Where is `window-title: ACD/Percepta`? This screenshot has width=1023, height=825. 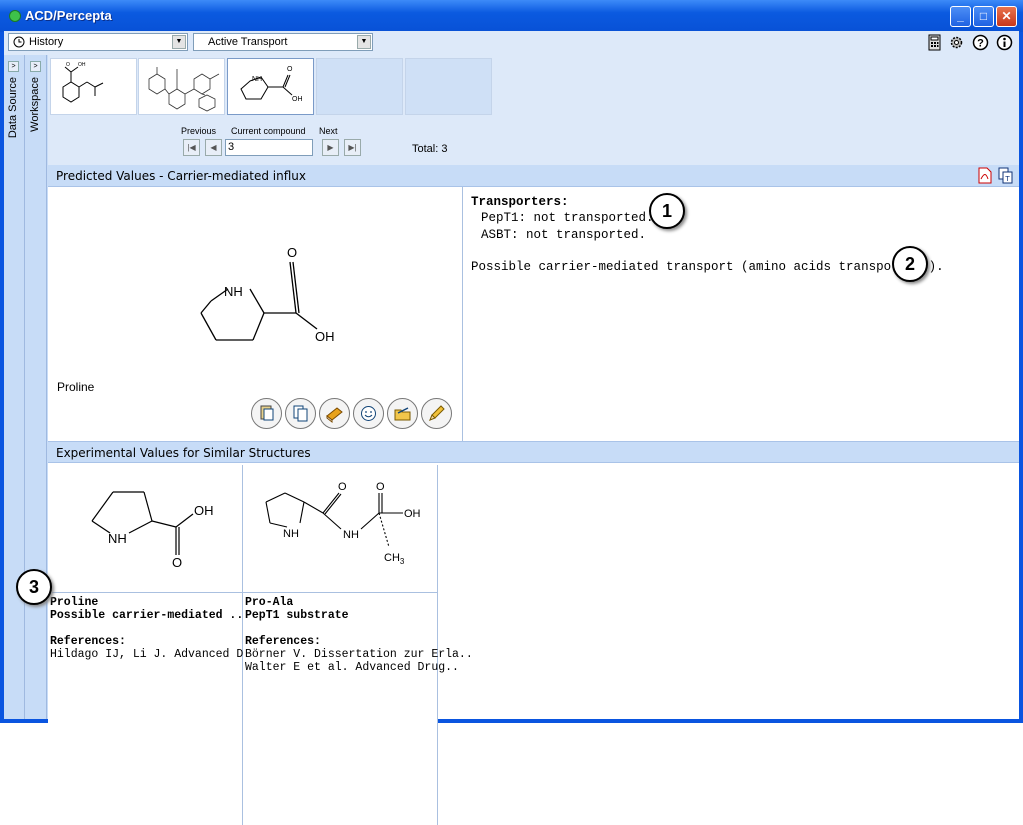
window-title: ACD/Percepta is located at coordinates (68, 15).